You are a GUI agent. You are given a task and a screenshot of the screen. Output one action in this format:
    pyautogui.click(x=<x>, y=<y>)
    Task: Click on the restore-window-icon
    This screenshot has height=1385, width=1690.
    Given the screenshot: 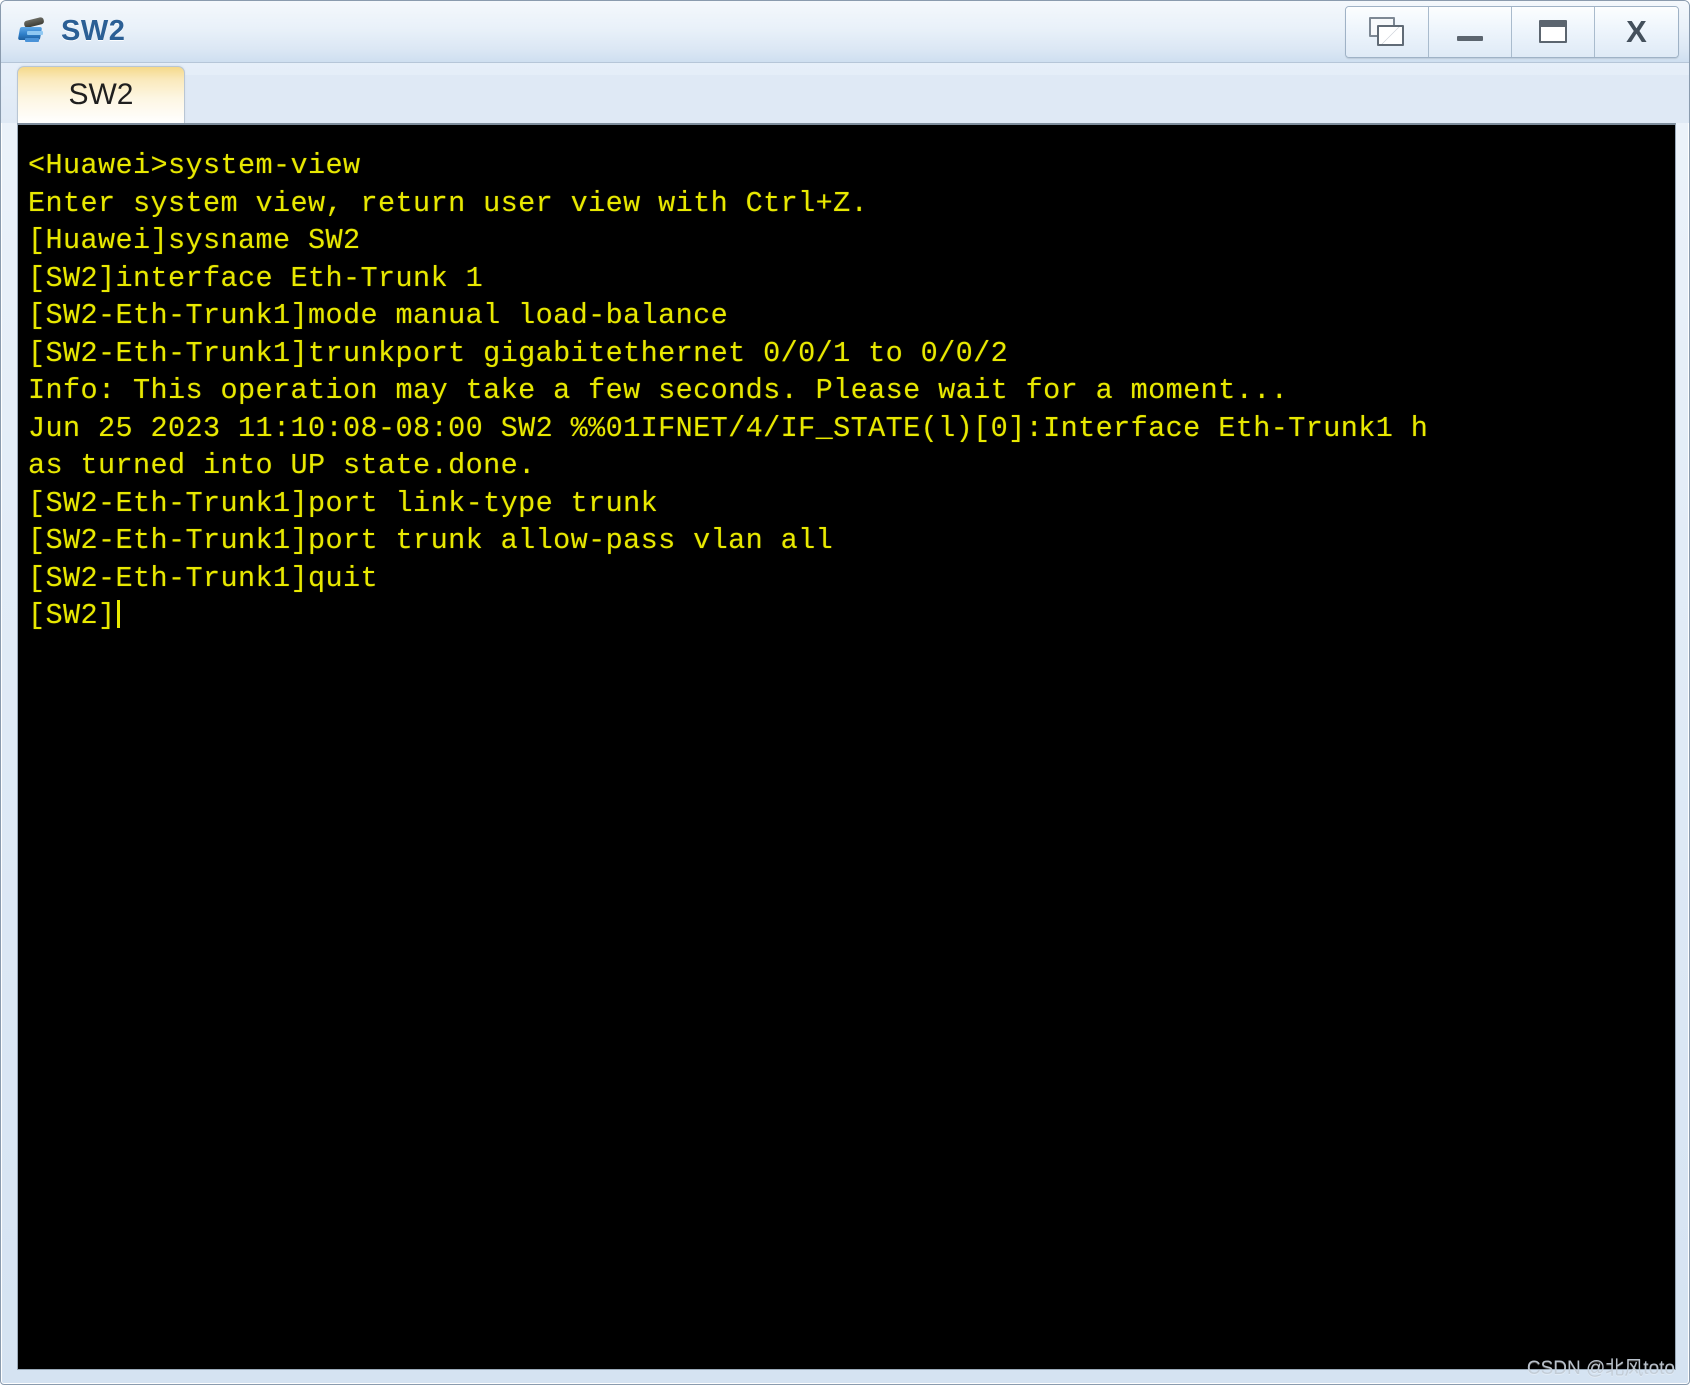 What is the action you would take?
    pyautogui.click(x=1387, y=31)
    